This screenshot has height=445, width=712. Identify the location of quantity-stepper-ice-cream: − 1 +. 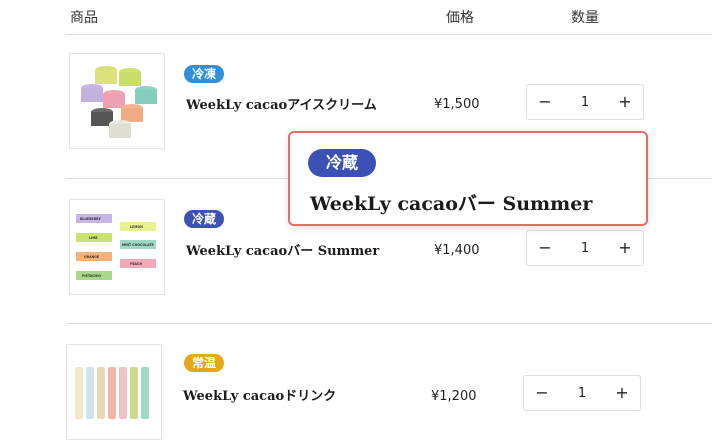
(585, 102).